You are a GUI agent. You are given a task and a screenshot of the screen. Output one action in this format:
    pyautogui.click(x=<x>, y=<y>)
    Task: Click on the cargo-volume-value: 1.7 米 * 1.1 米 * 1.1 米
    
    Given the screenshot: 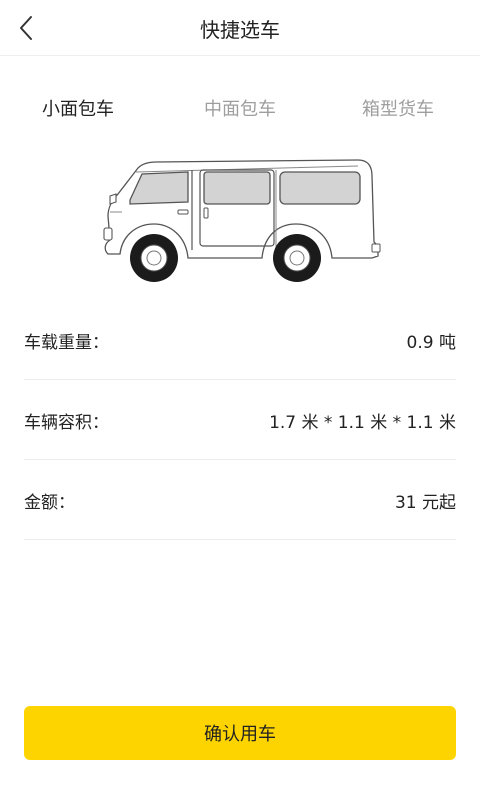 What is the action you would take?
    pyautogui.click(x=362, y=423)
    